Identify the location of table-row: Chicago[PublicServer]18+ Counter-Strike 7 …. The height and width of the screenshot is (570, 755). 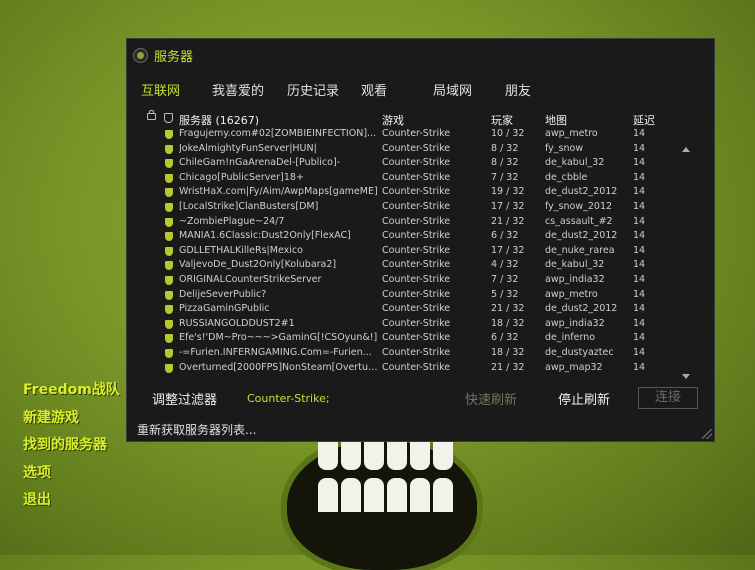
(413, 178).